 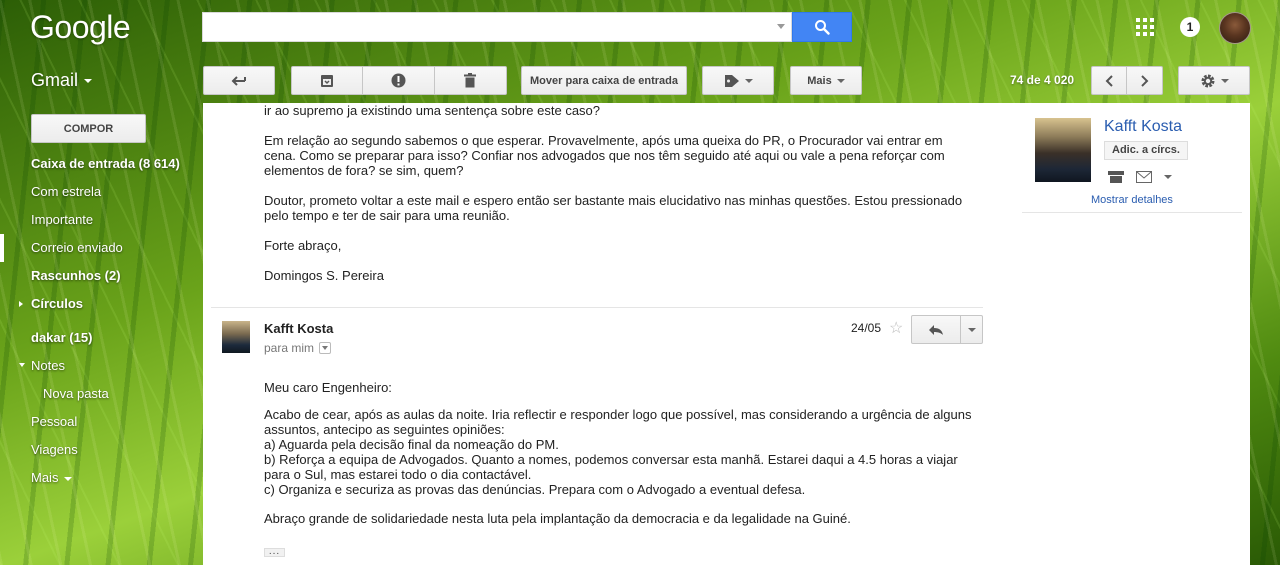 I want to click on contact-name: Kafft Kosta, so click(x=1143, y=127).